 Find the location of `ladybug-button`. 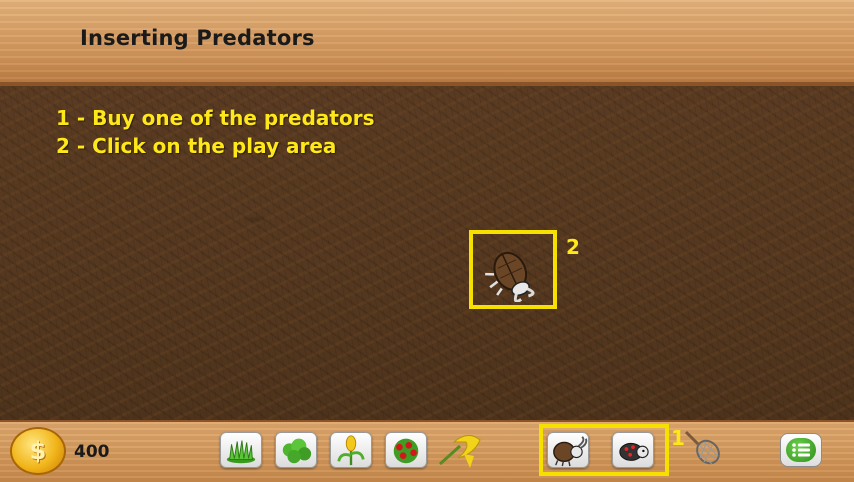

ladybug-button is located at coordinates (633, 450).